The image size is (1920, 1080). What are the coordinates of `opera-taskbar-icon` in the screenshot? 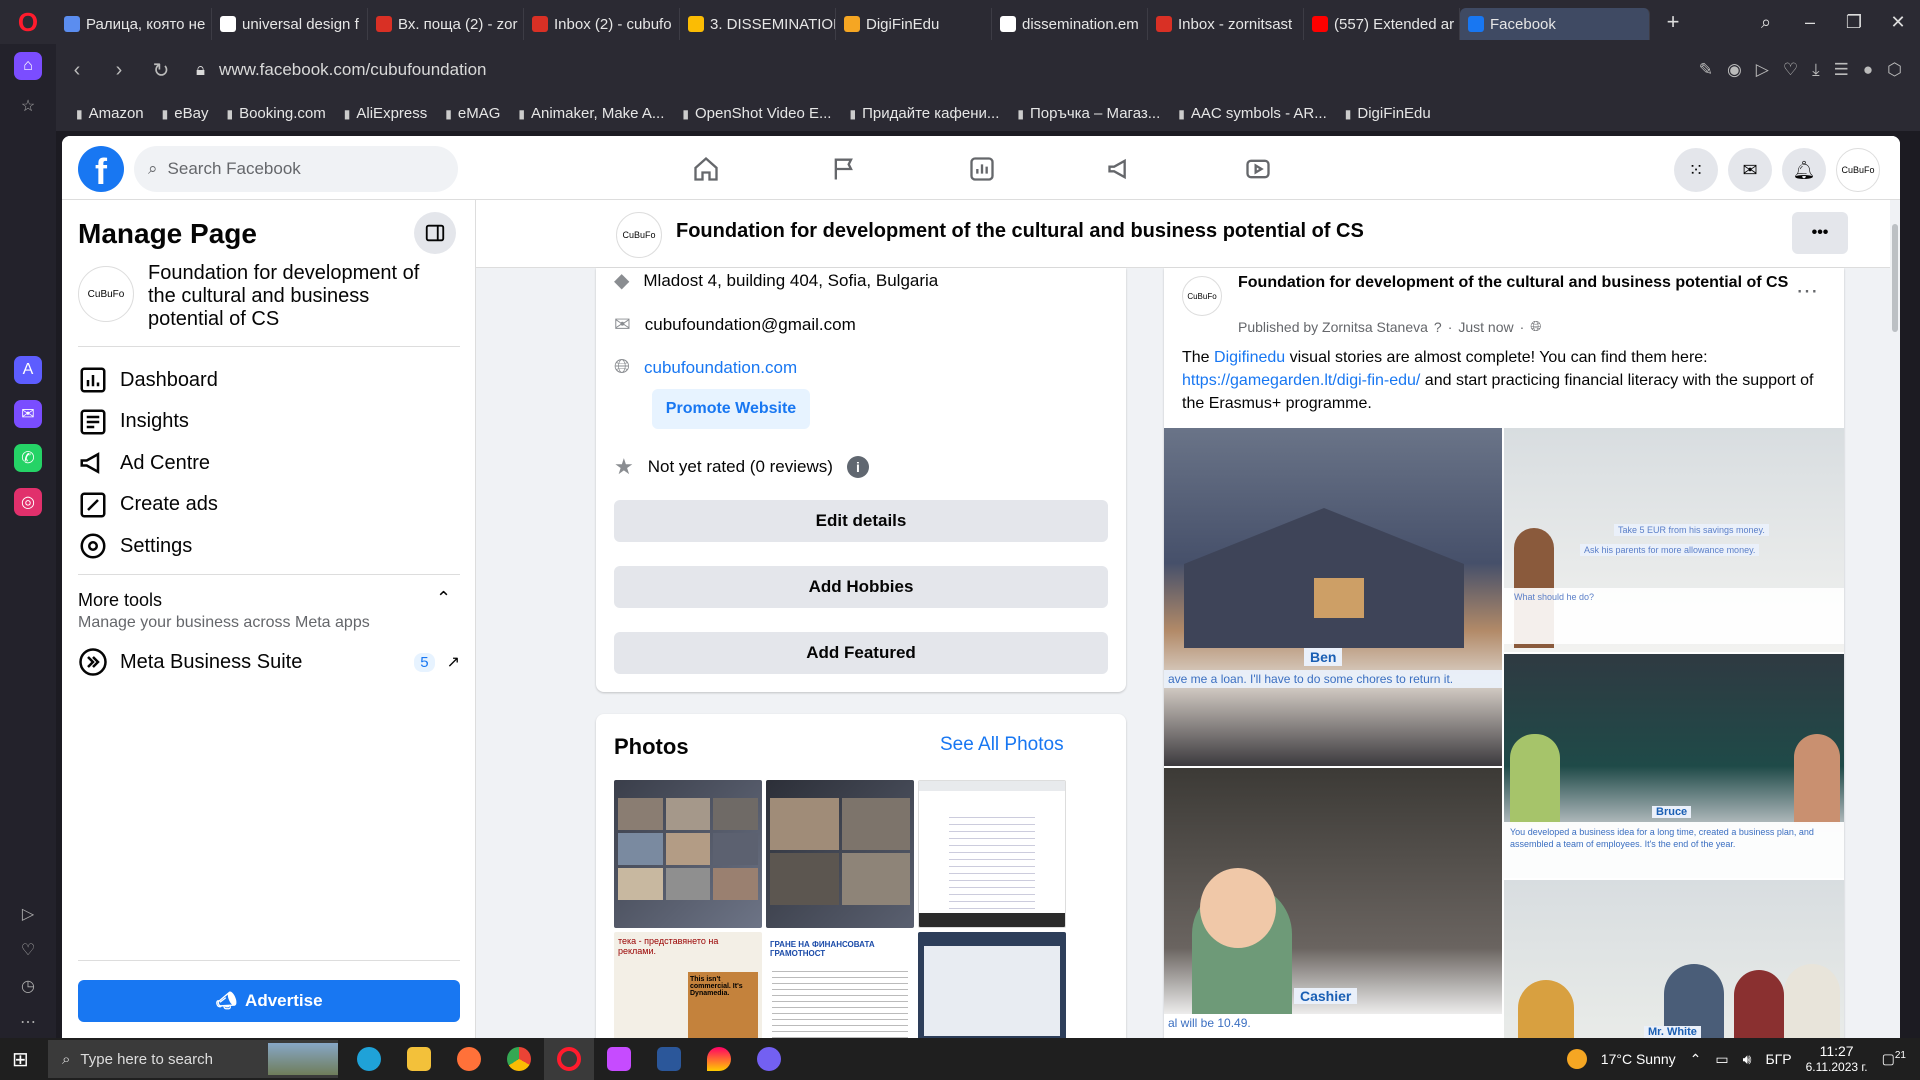 It's located at (569, 1059).